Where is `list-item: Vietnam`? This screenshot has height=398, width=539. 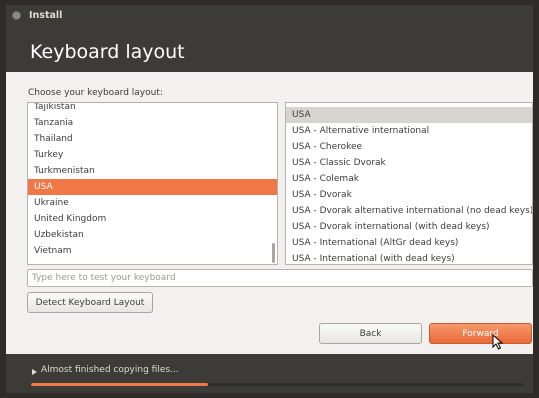 list-item: Vietnam is located at coordinates (152, 251).